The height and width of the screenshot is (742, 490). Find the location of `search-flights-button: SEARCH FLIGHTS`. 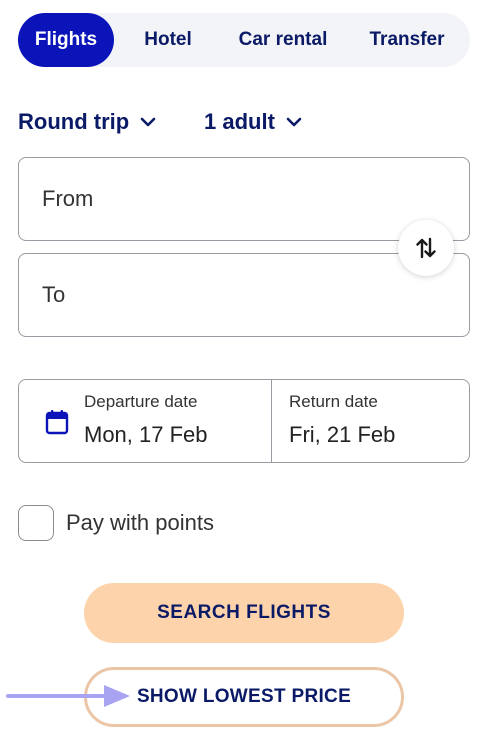

search-flights-button: SEARCH FLIGHTS is located at coordinates (244, 613).